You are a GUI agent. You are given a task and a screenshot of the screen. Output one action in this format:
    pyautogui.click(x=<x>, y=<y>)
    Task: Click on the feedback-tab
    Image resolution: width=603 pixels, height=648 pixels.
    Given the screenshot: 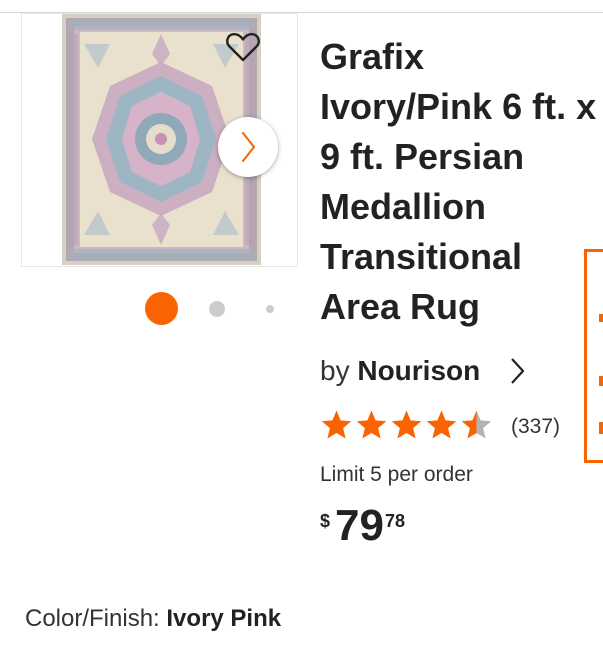 What is the action you would take?
    pyautogui.click(x=593, y=356)
    